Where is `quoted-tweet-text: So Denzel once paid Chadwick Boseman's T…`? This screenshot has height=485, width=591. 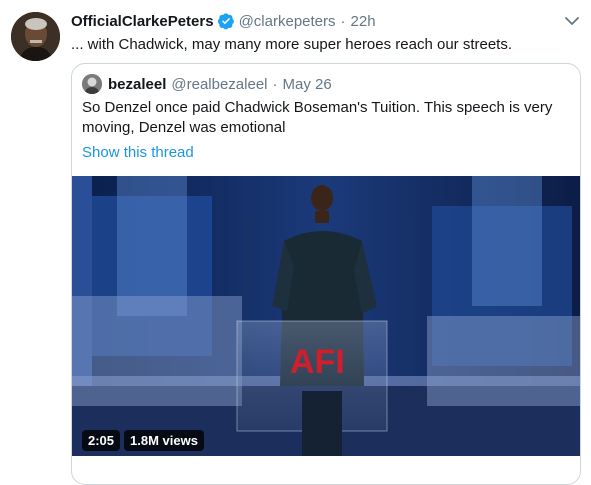 quoted-tweet-text: So Denzel once paid Chadwick Boseman's T… is located at coordinates (317, 117).